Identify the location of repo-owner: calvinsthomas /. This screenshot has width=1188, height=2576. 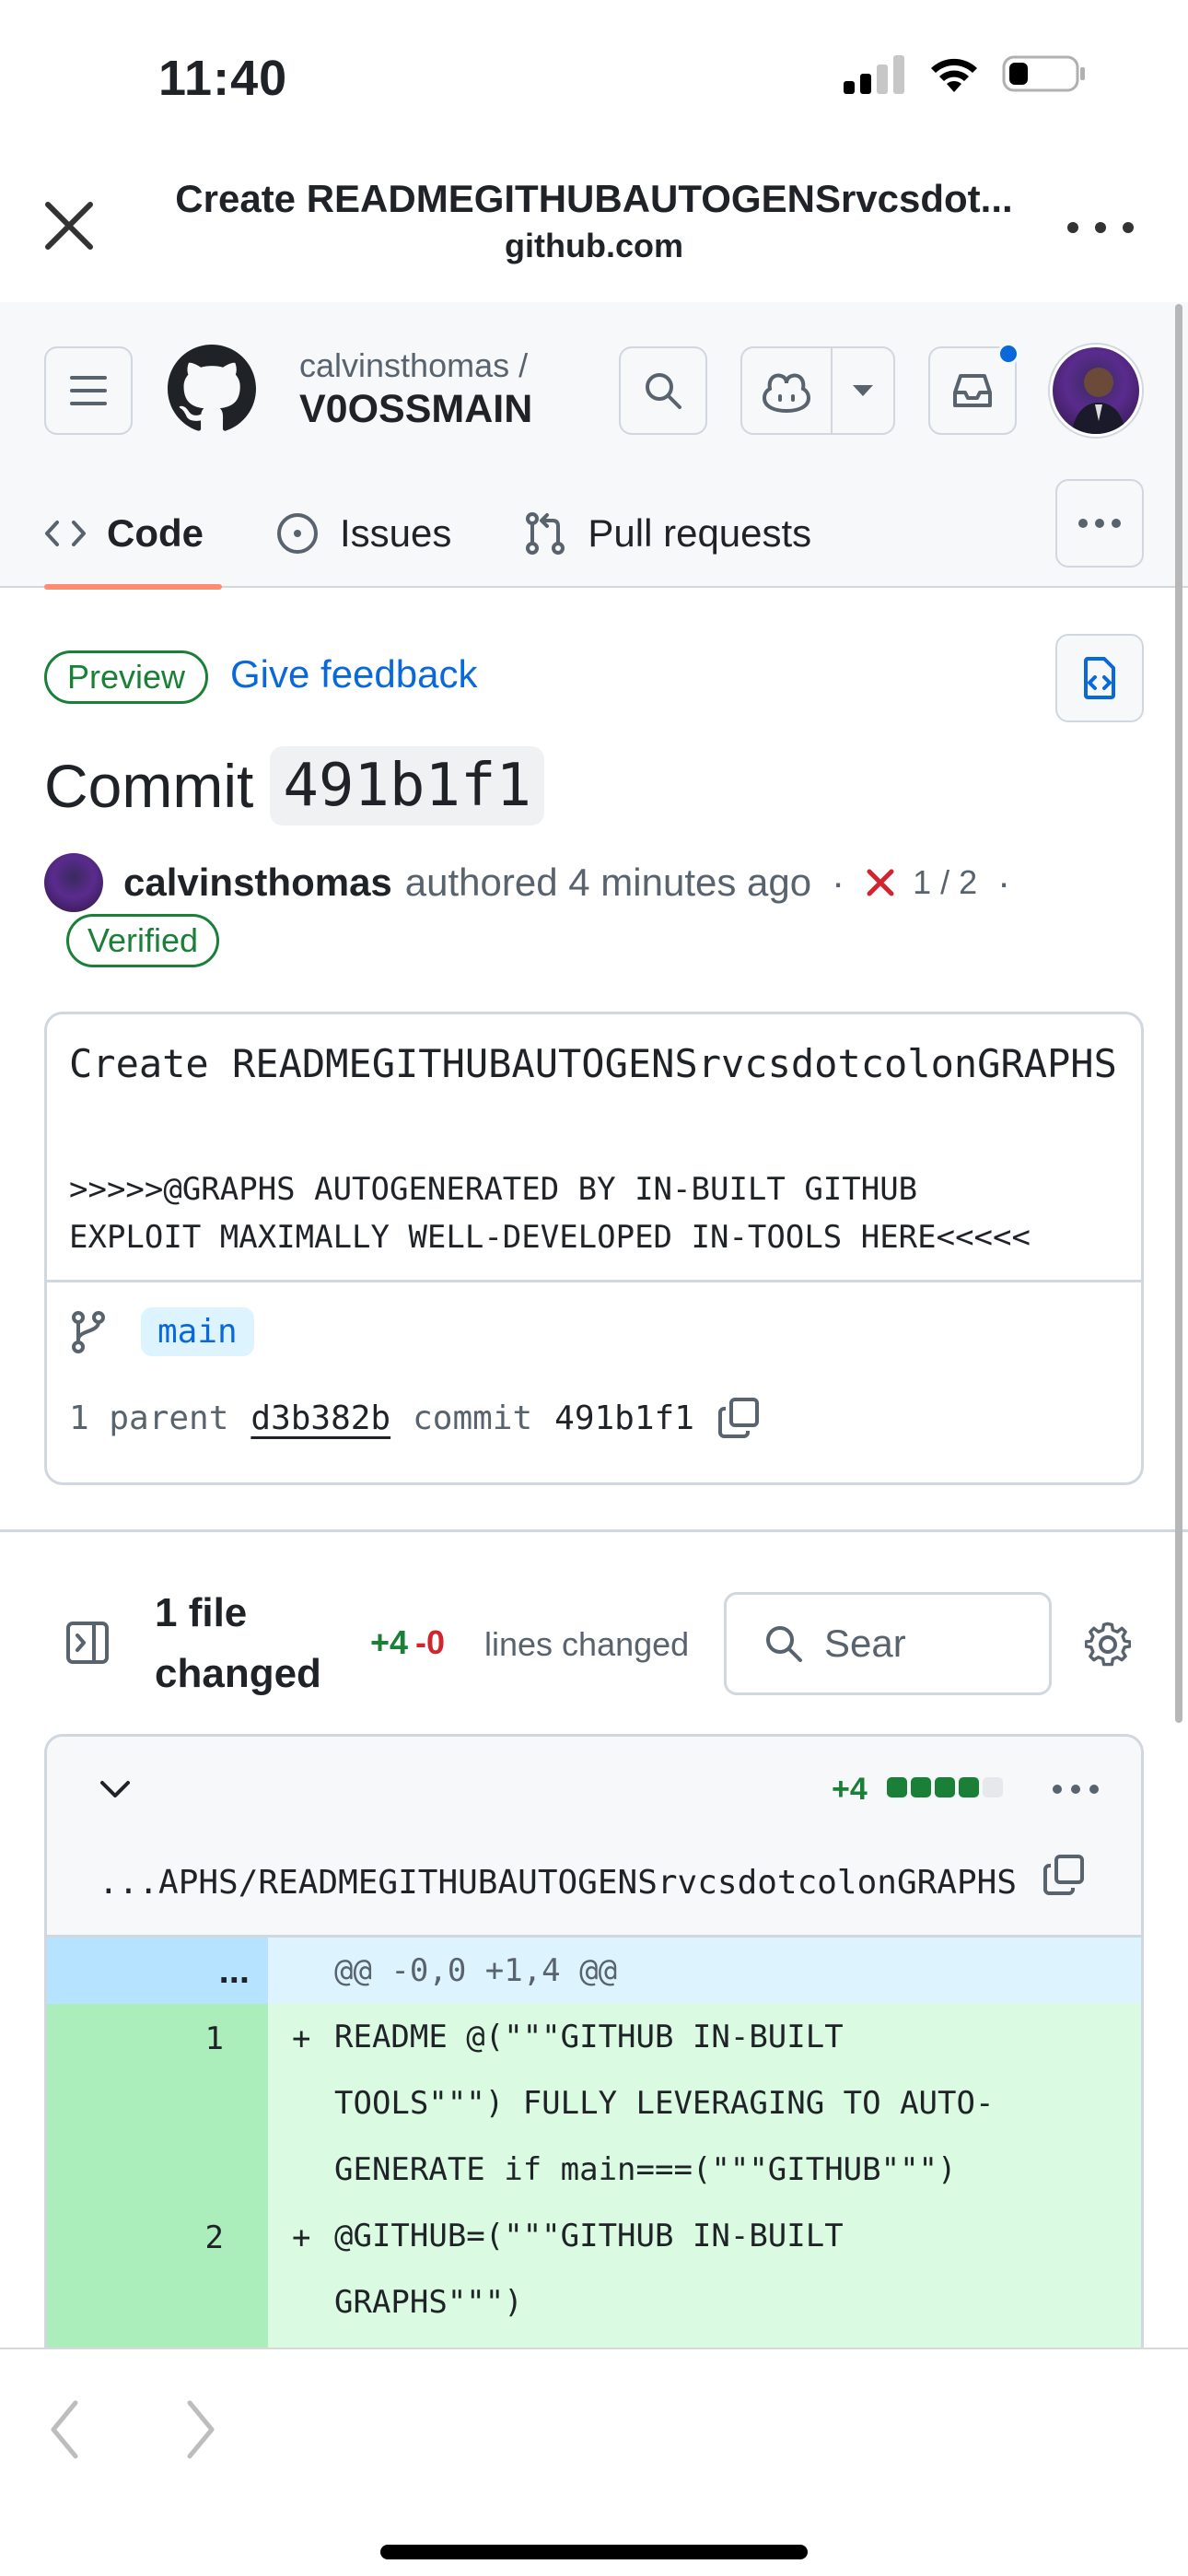
(413, 365).